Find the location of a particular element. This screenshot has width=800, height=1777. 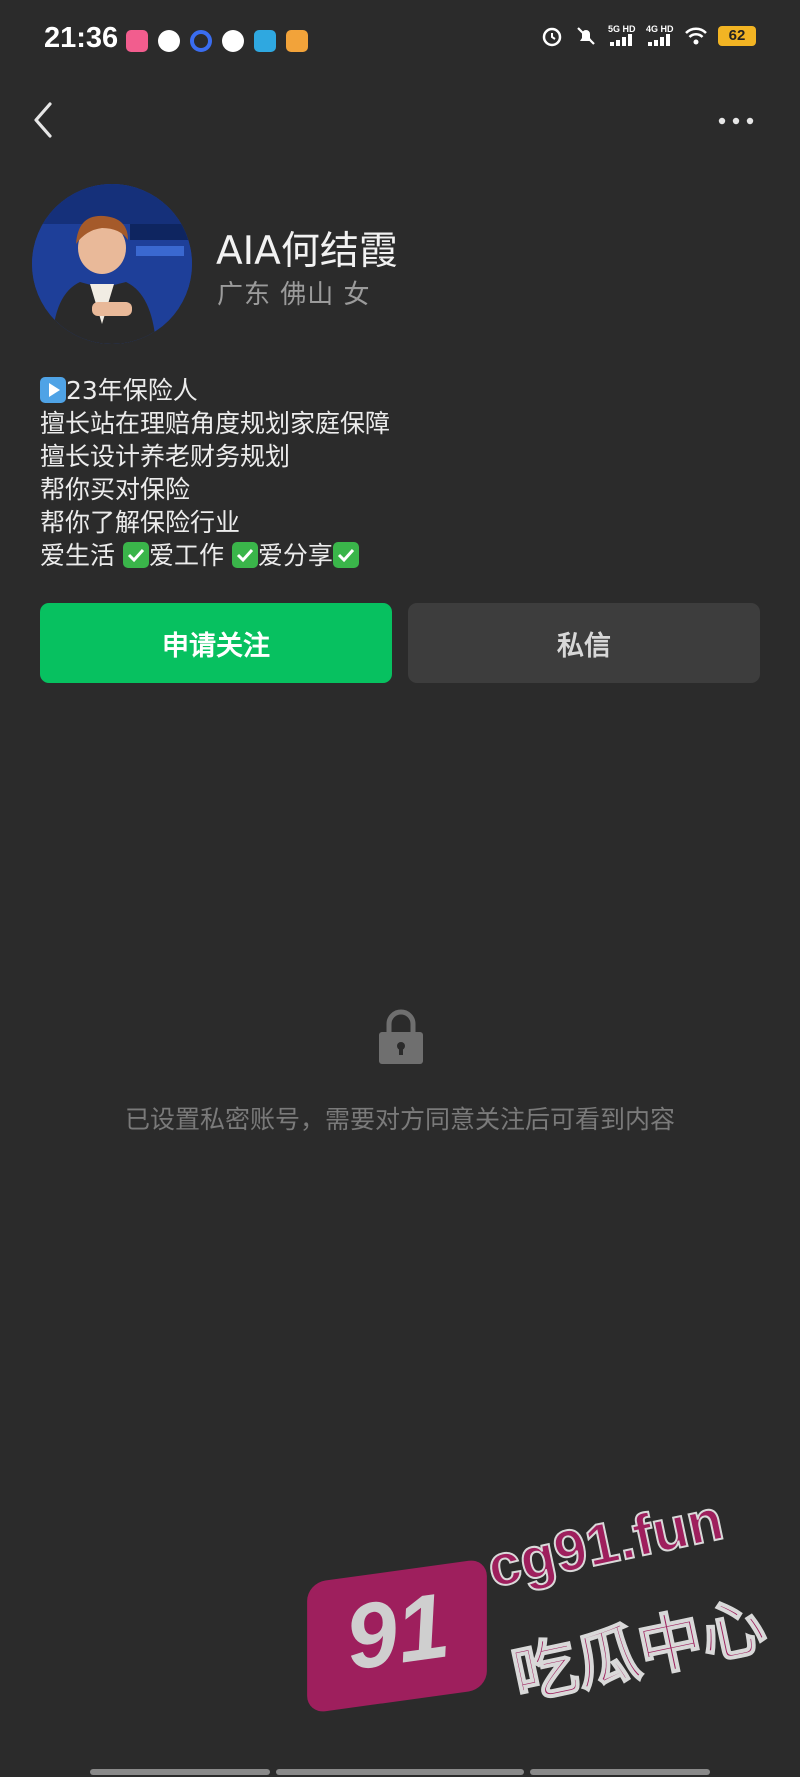

watermark: 91 cg91.fun 吃瓜中心 is located at coordinates (540, 1600).